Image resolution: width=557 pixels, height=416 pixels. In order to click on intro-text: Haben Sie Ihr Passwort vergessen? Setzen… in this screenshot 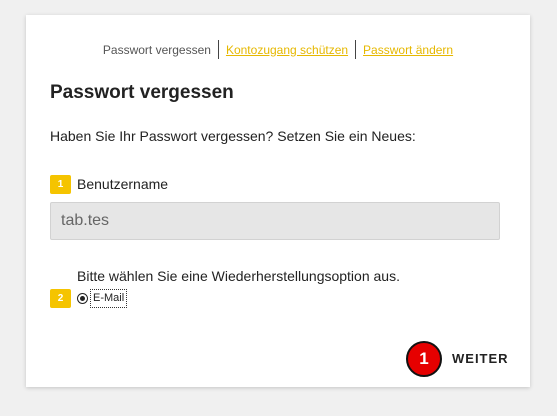, I will do `click(233, 136)`.